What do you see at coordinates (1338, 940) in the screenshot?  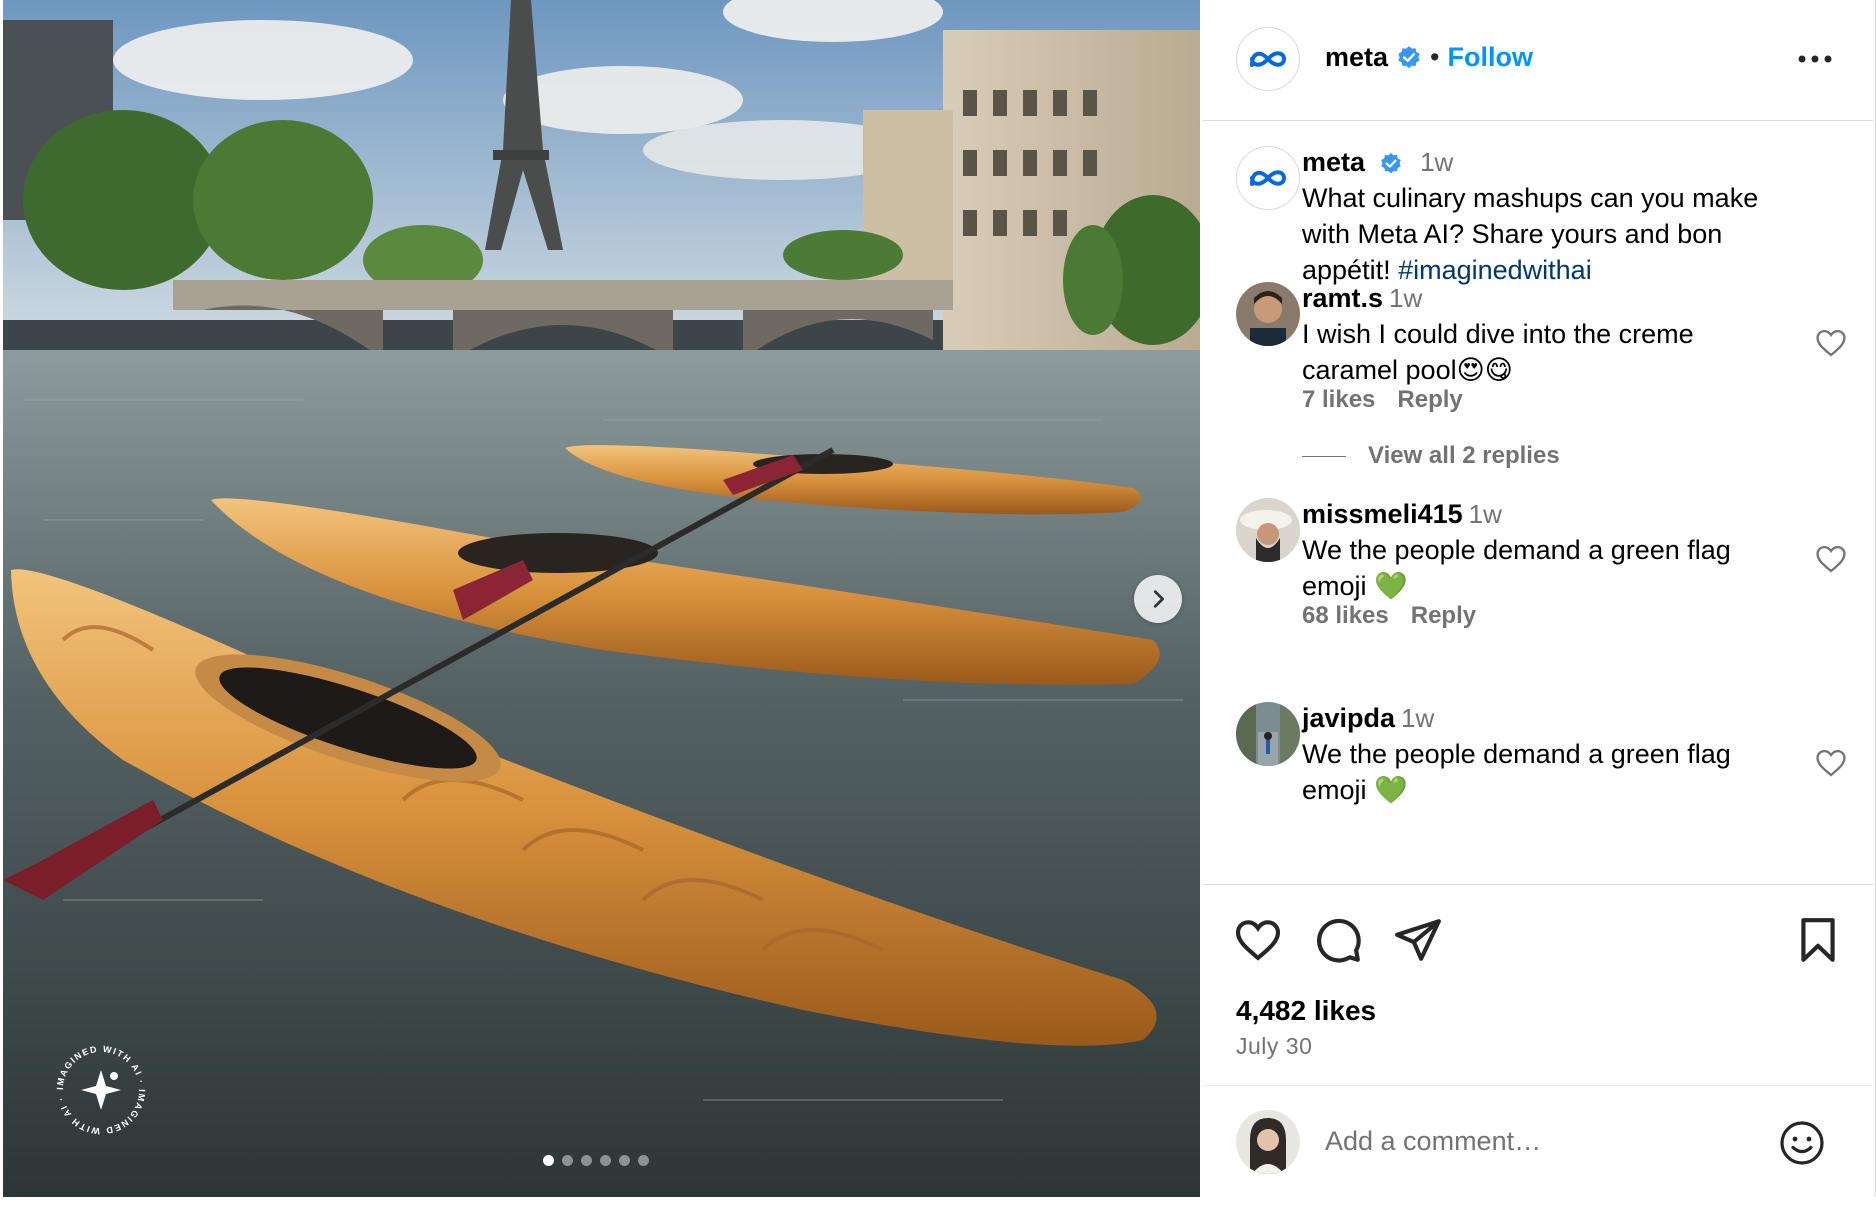 I see `comment-icon` at bounding box center [1338, 940].